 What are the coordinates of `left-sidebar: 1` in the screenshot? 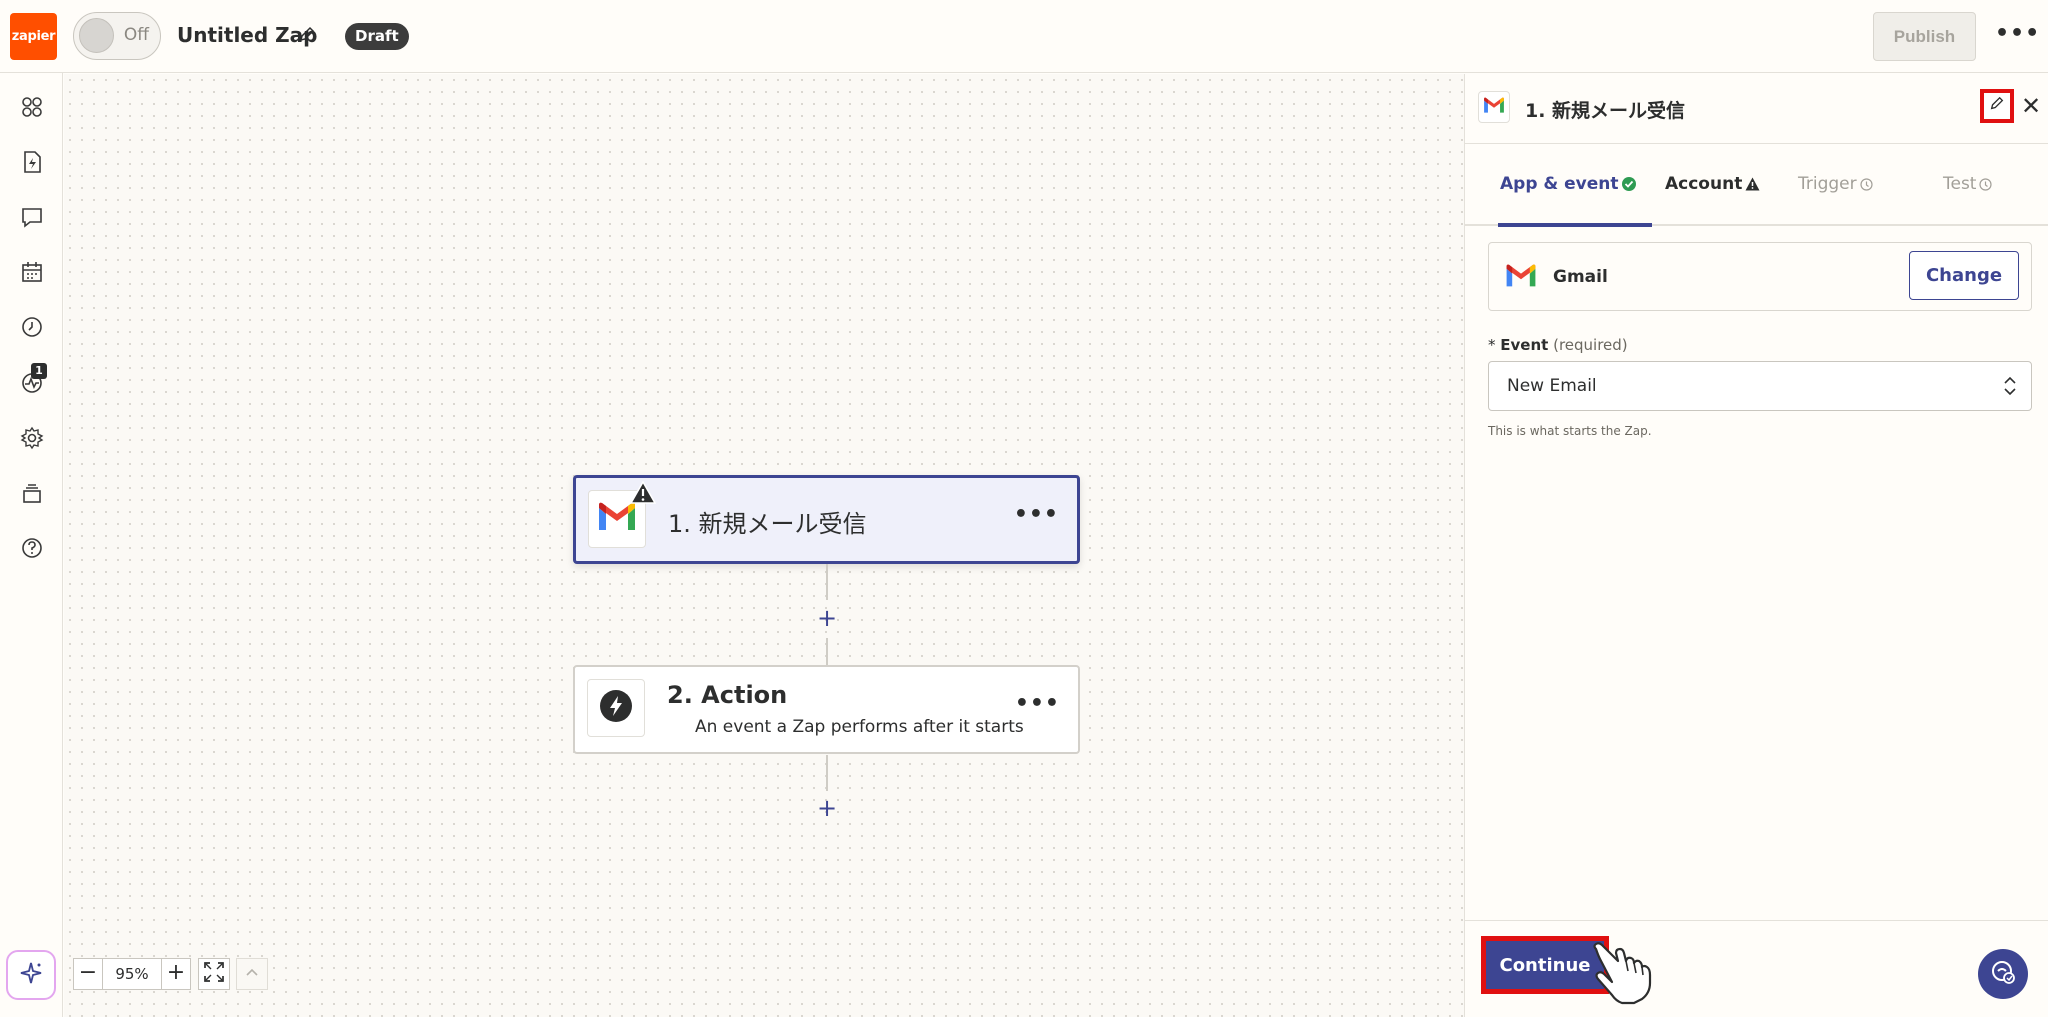 It's located at (31, 545).